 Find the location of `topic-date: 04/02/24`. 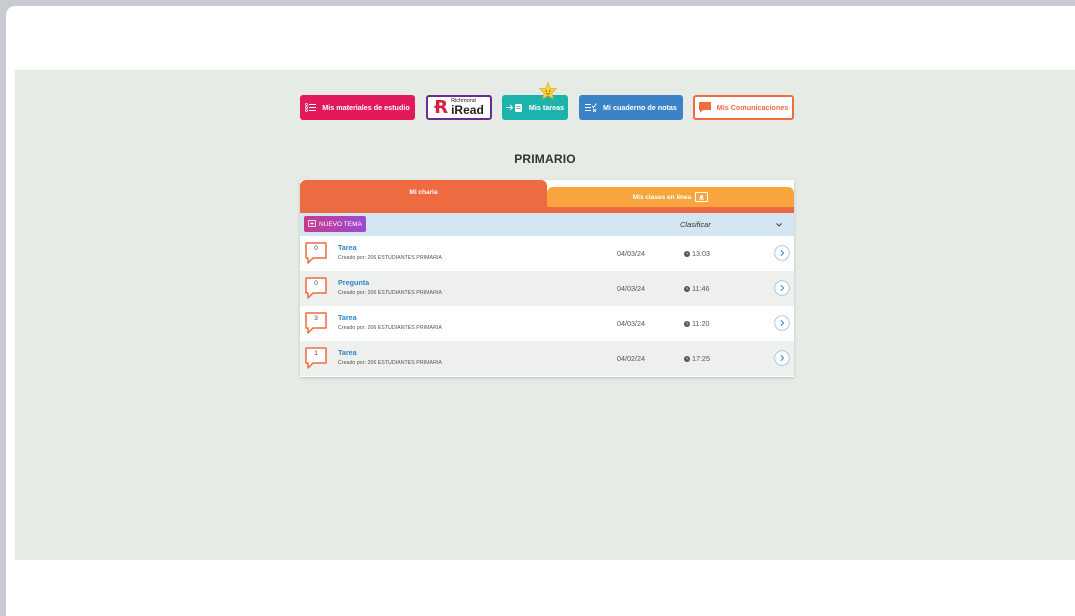

topic-date: 04/02/24 is located at coordinates (631, 358).